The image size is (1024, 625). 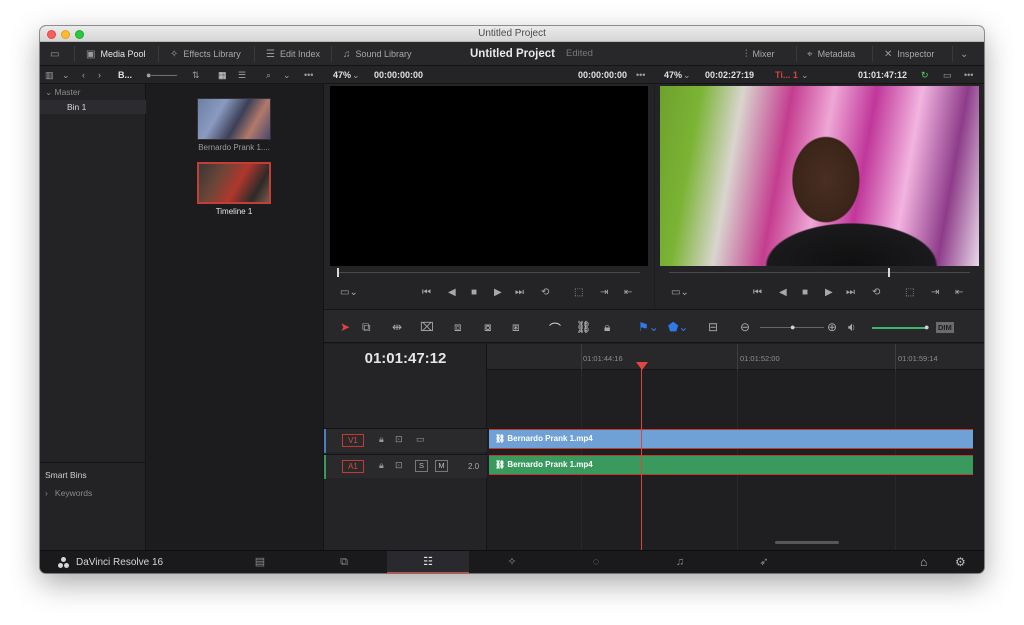 I want to click on link-icon: ⛓, so click(x=583, y=327).